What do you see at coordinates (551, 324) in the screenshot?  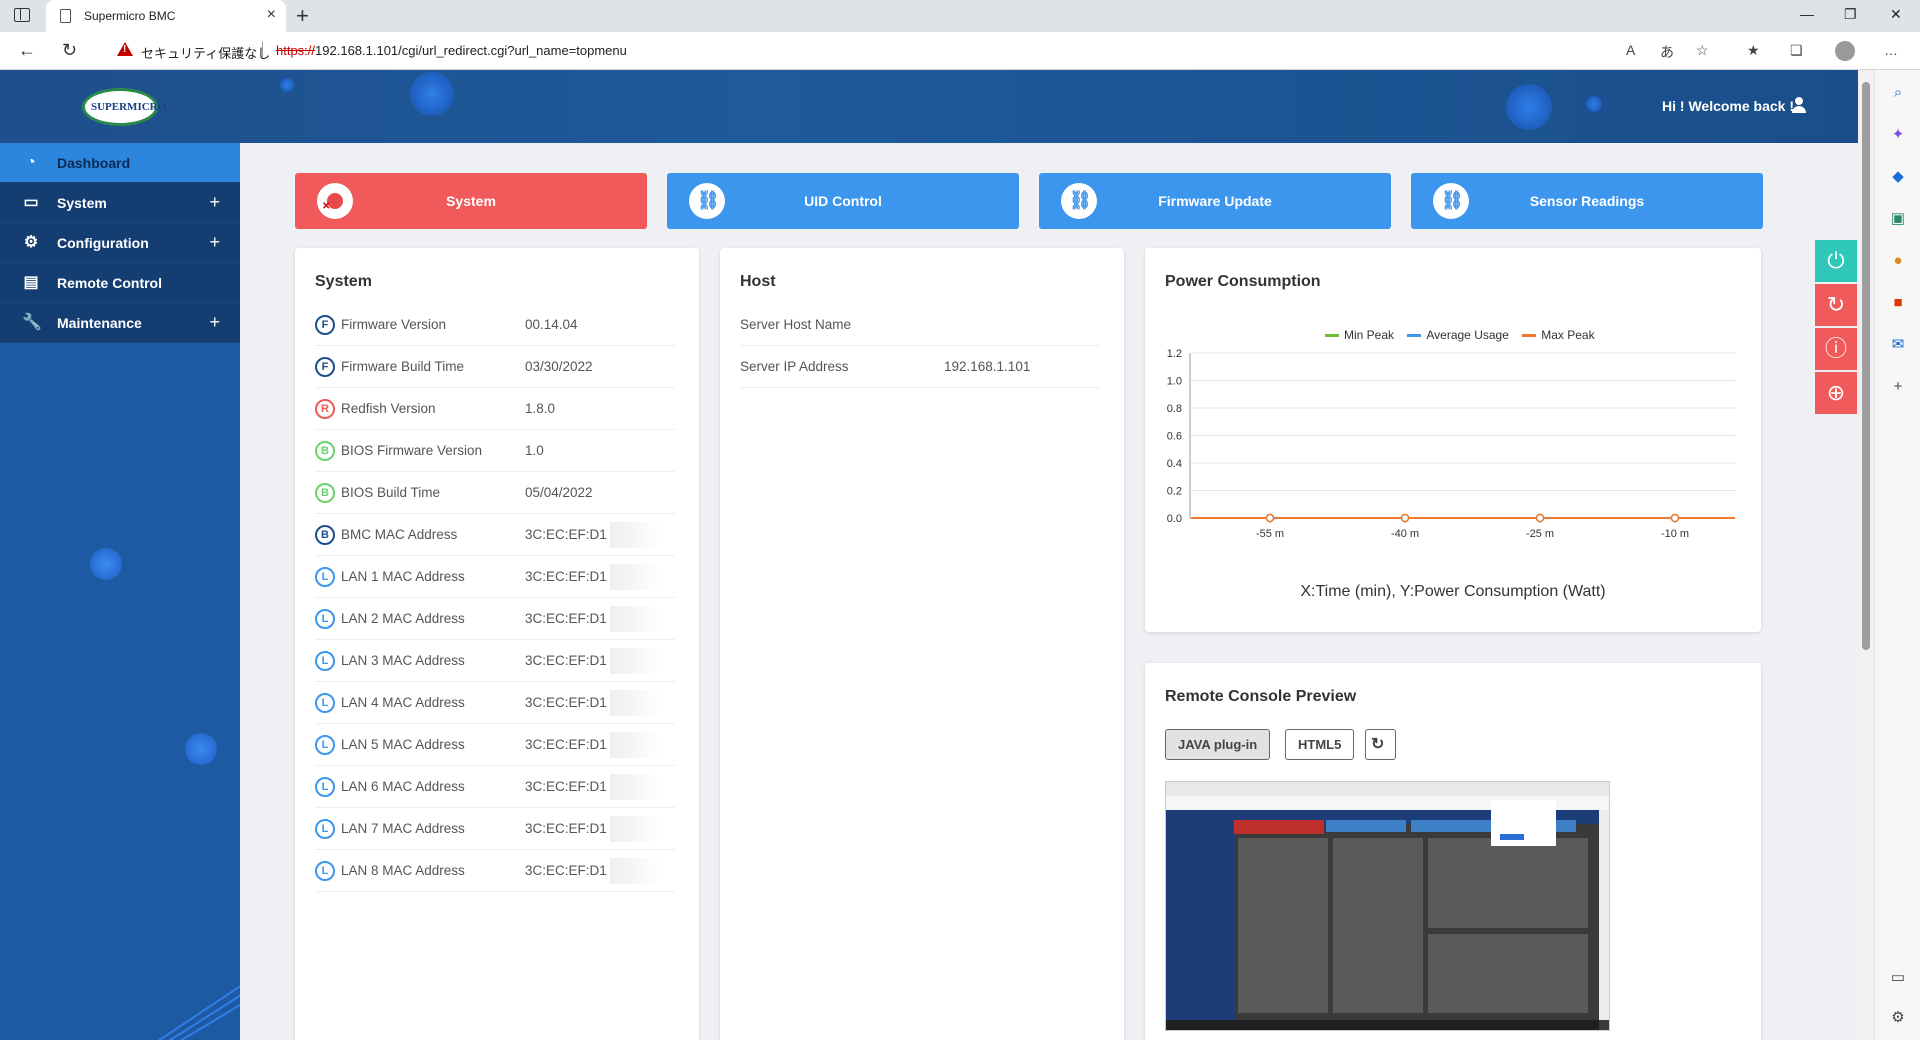 I see `row-value: 00.14.04` at bounding box center [551, 324].